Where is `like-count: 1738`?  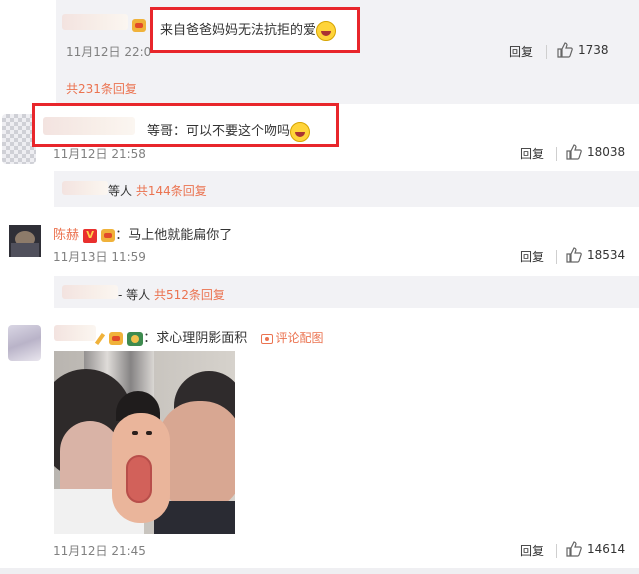
like-count: 1738 is located at coordinates (593, 50).